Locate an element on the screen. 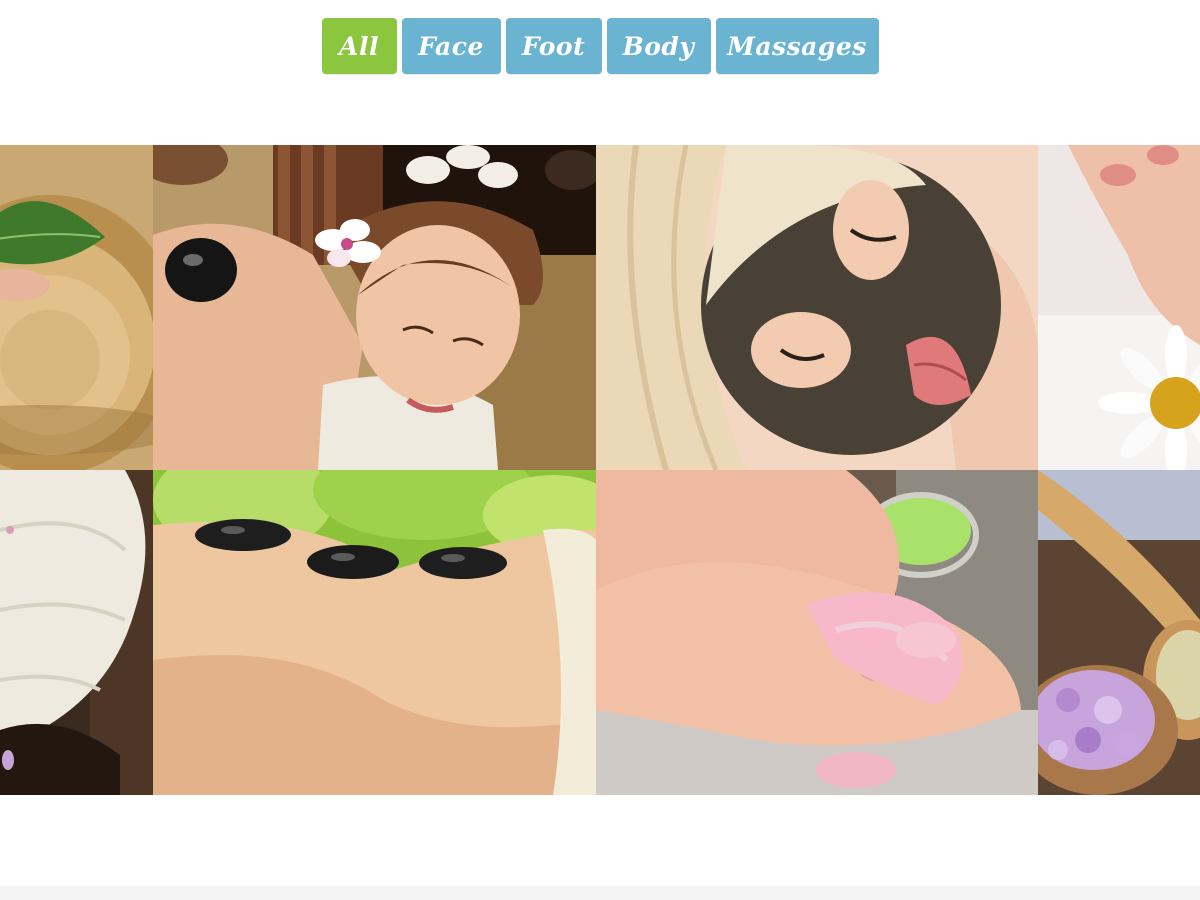 This screenshot has height=900, width=1200. filter-foot-button: Foot is located at coordinates (553, 46).